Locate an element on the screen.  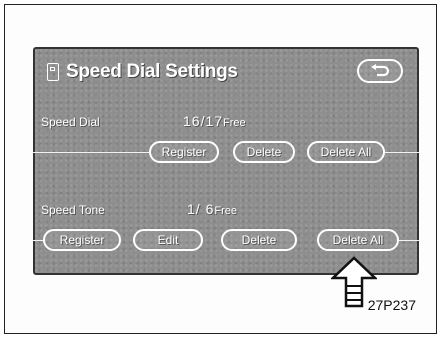
page-title: Speed Dial Settings is located at coordinates (152, 71).